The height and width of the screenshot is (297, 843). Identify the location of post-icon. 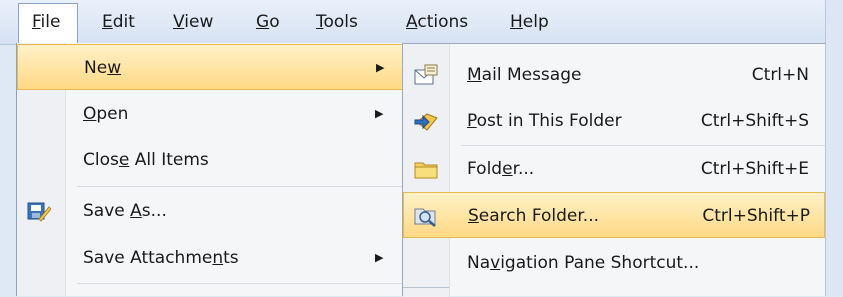
(426, 121).